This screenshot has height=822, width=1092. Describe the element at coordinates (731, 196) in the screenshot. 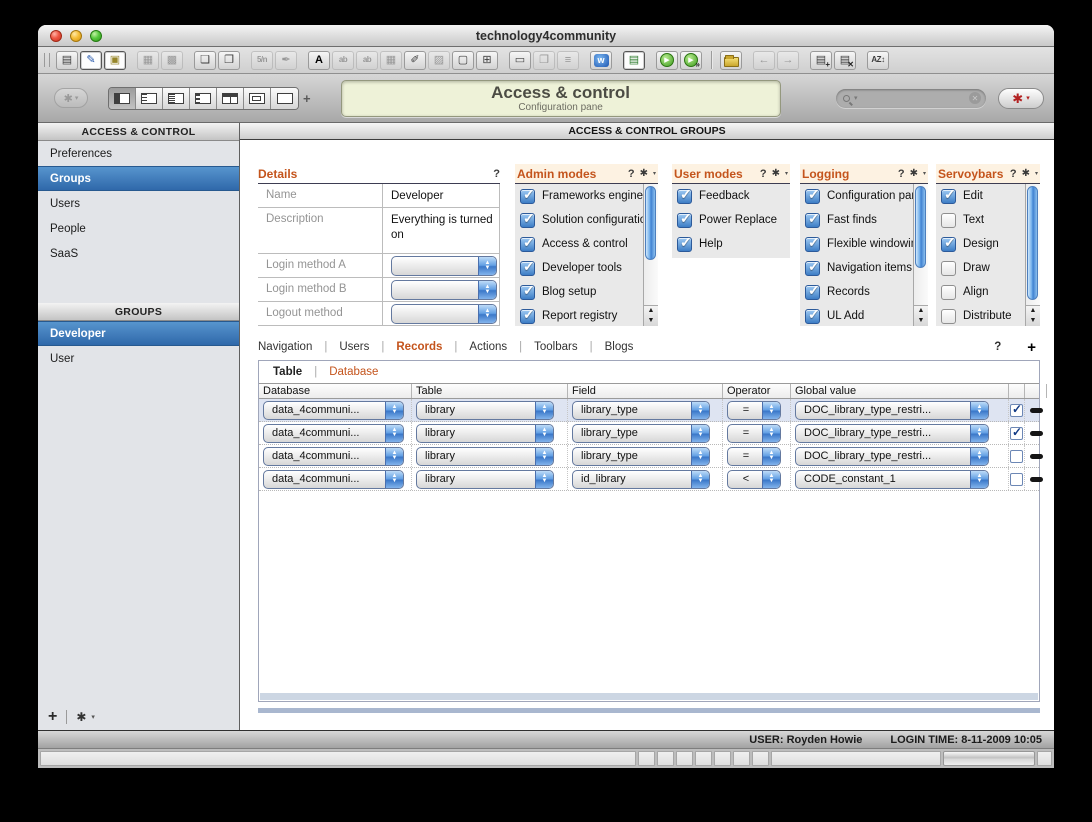

I see `checkbox-row: Feedback` at that location.